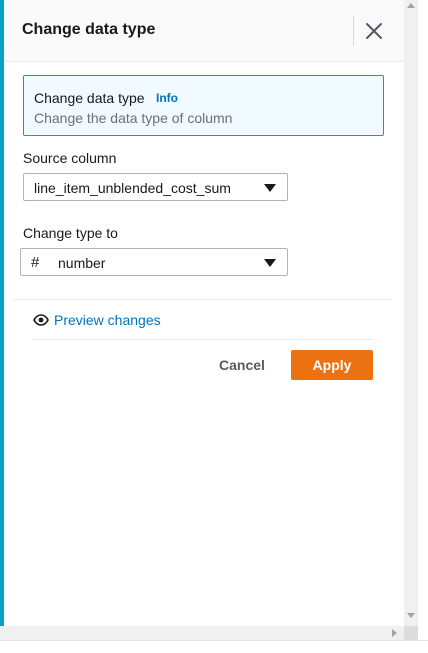 This screenshot has width=428, height=653. I want to click on change-type-value: number, so click(82, 263).